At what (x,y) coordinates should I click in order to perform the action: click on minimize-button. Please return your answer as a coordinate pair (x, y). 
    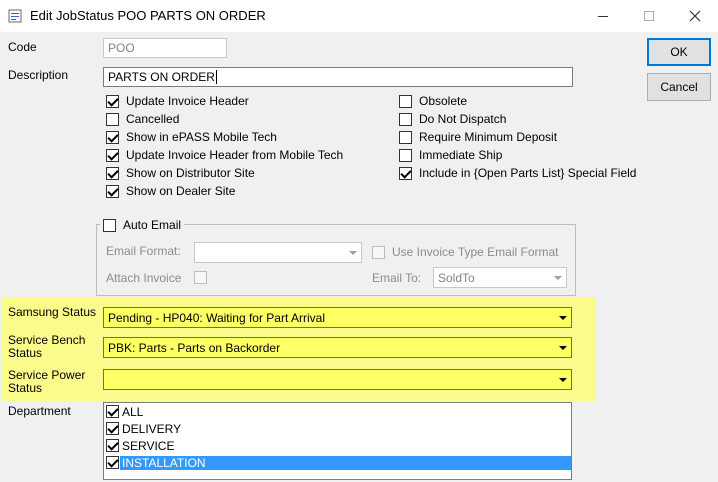
    Looking at the image, I should click on (603, 16).